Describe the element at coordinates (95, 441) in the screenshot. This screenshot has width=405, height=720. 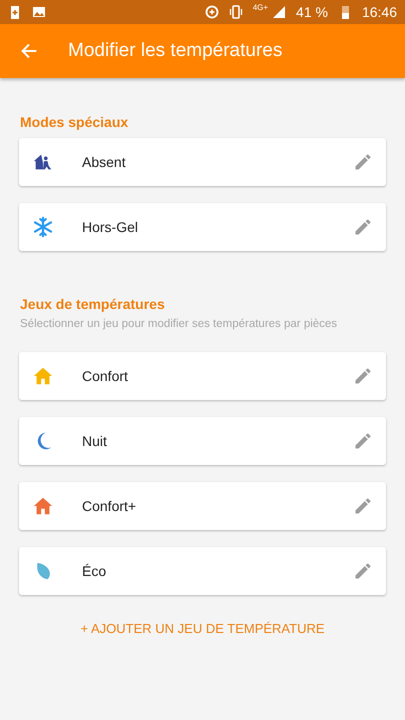
I see `mode-label: Nuit` at that location.